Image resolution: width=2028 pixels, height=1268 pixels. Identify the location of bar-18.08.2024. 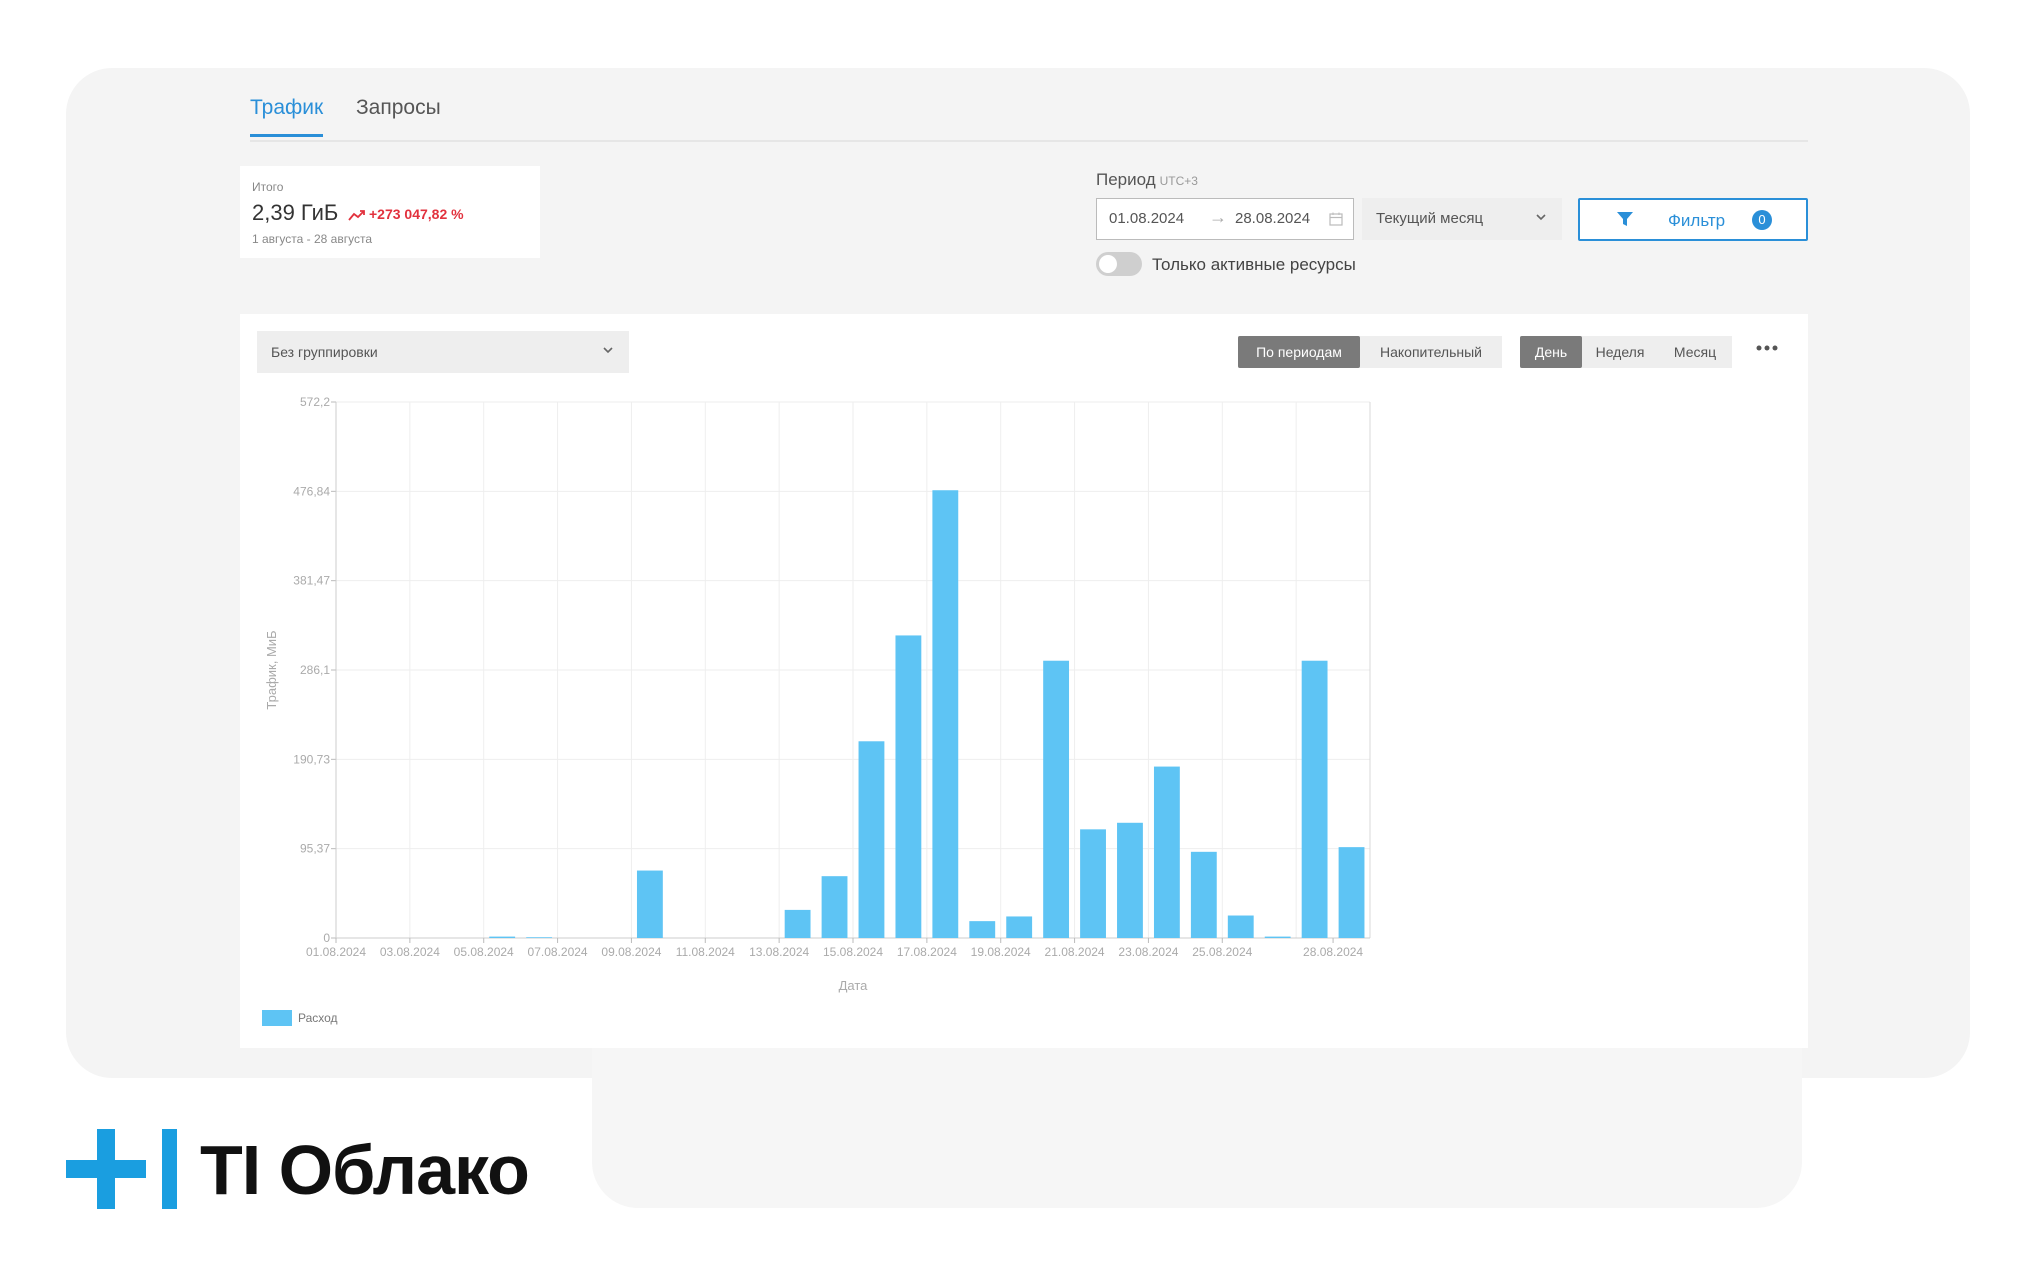
(982, 929).